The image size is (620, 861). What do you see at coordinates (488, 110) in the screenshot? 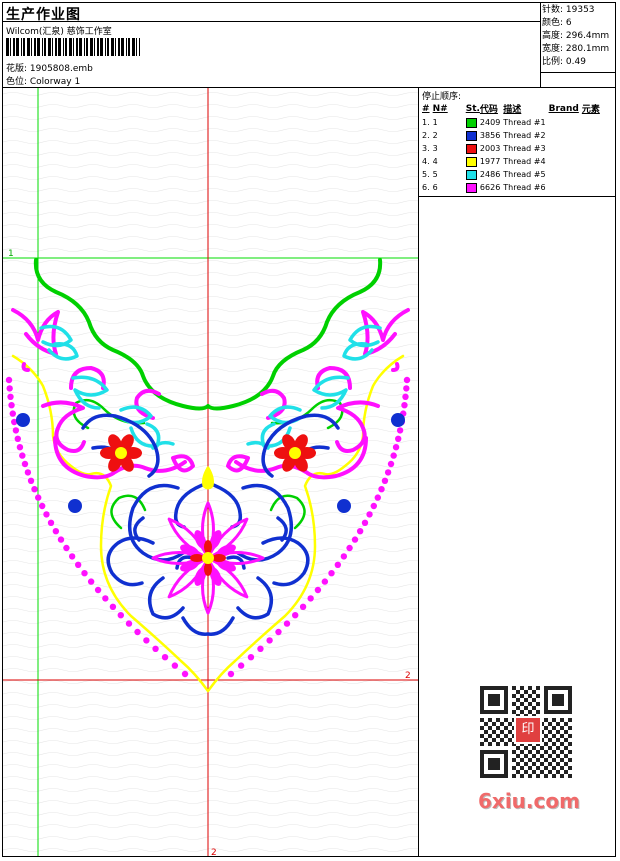
I see `col-code: 代码` at bounding box center [488, 110].